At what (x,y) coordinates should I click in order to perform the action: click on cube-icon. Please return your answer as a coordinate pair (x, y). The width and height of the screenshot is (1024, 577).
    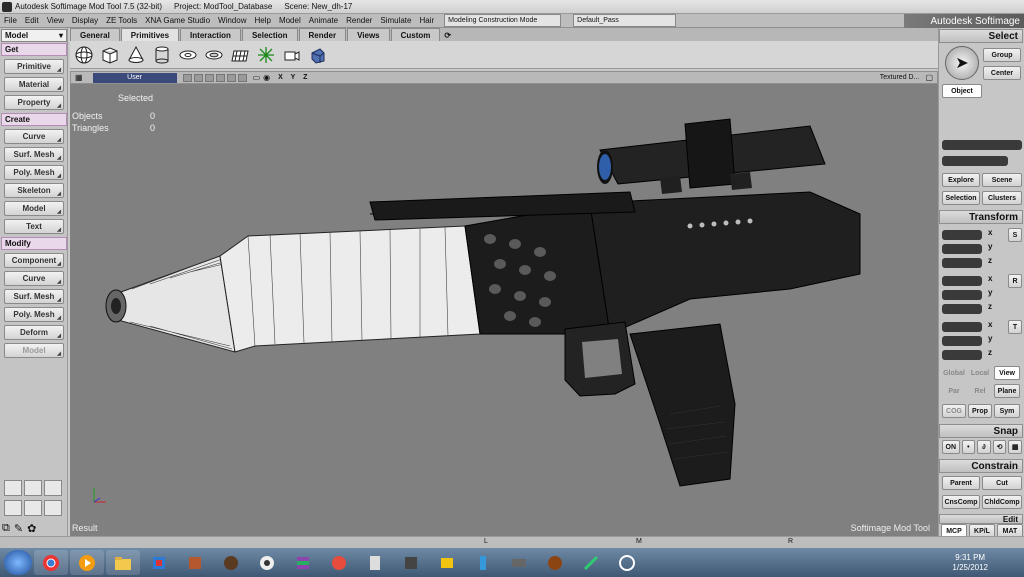
    Looking at the image, I should click on (110, 55).